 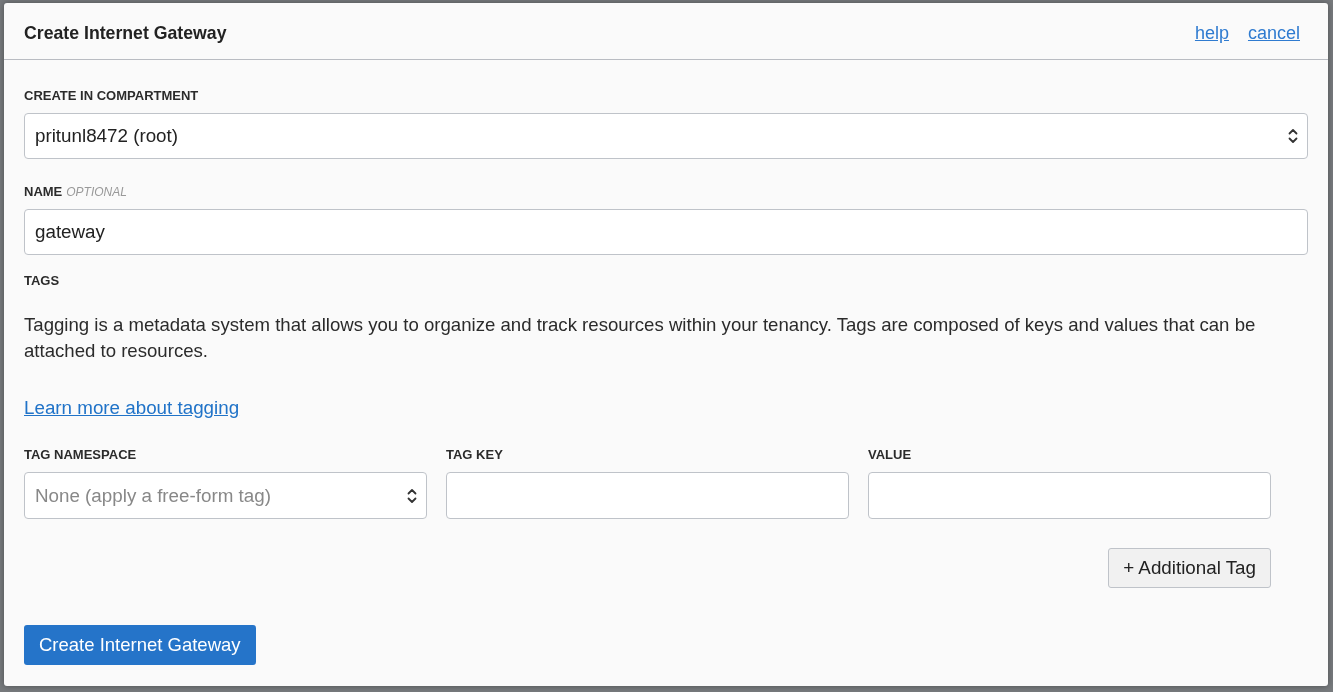 I want to click on header-link: help, so click(x=1211, y=33).